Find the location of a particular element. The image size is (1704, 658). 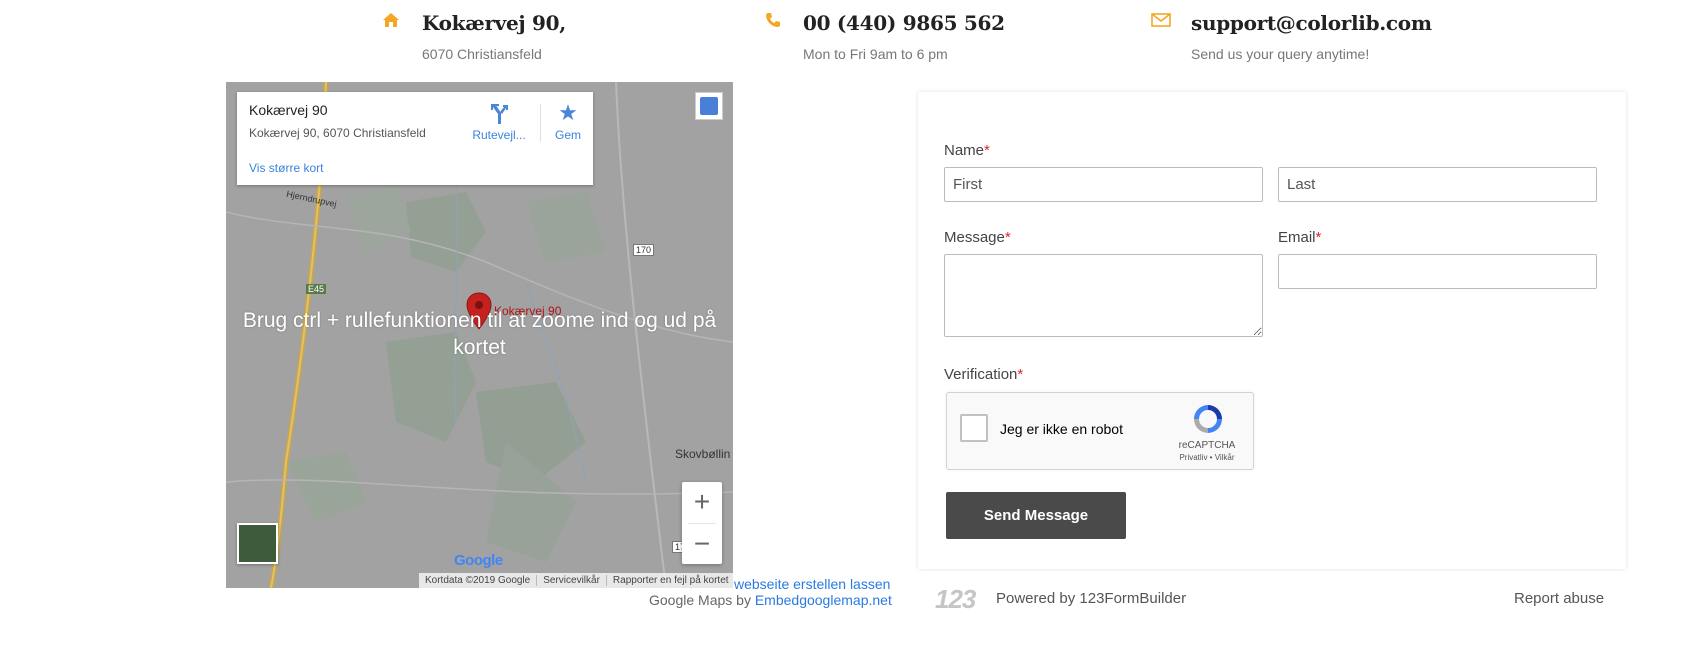

zoom-control: + − is located at coordinates (702, 523).